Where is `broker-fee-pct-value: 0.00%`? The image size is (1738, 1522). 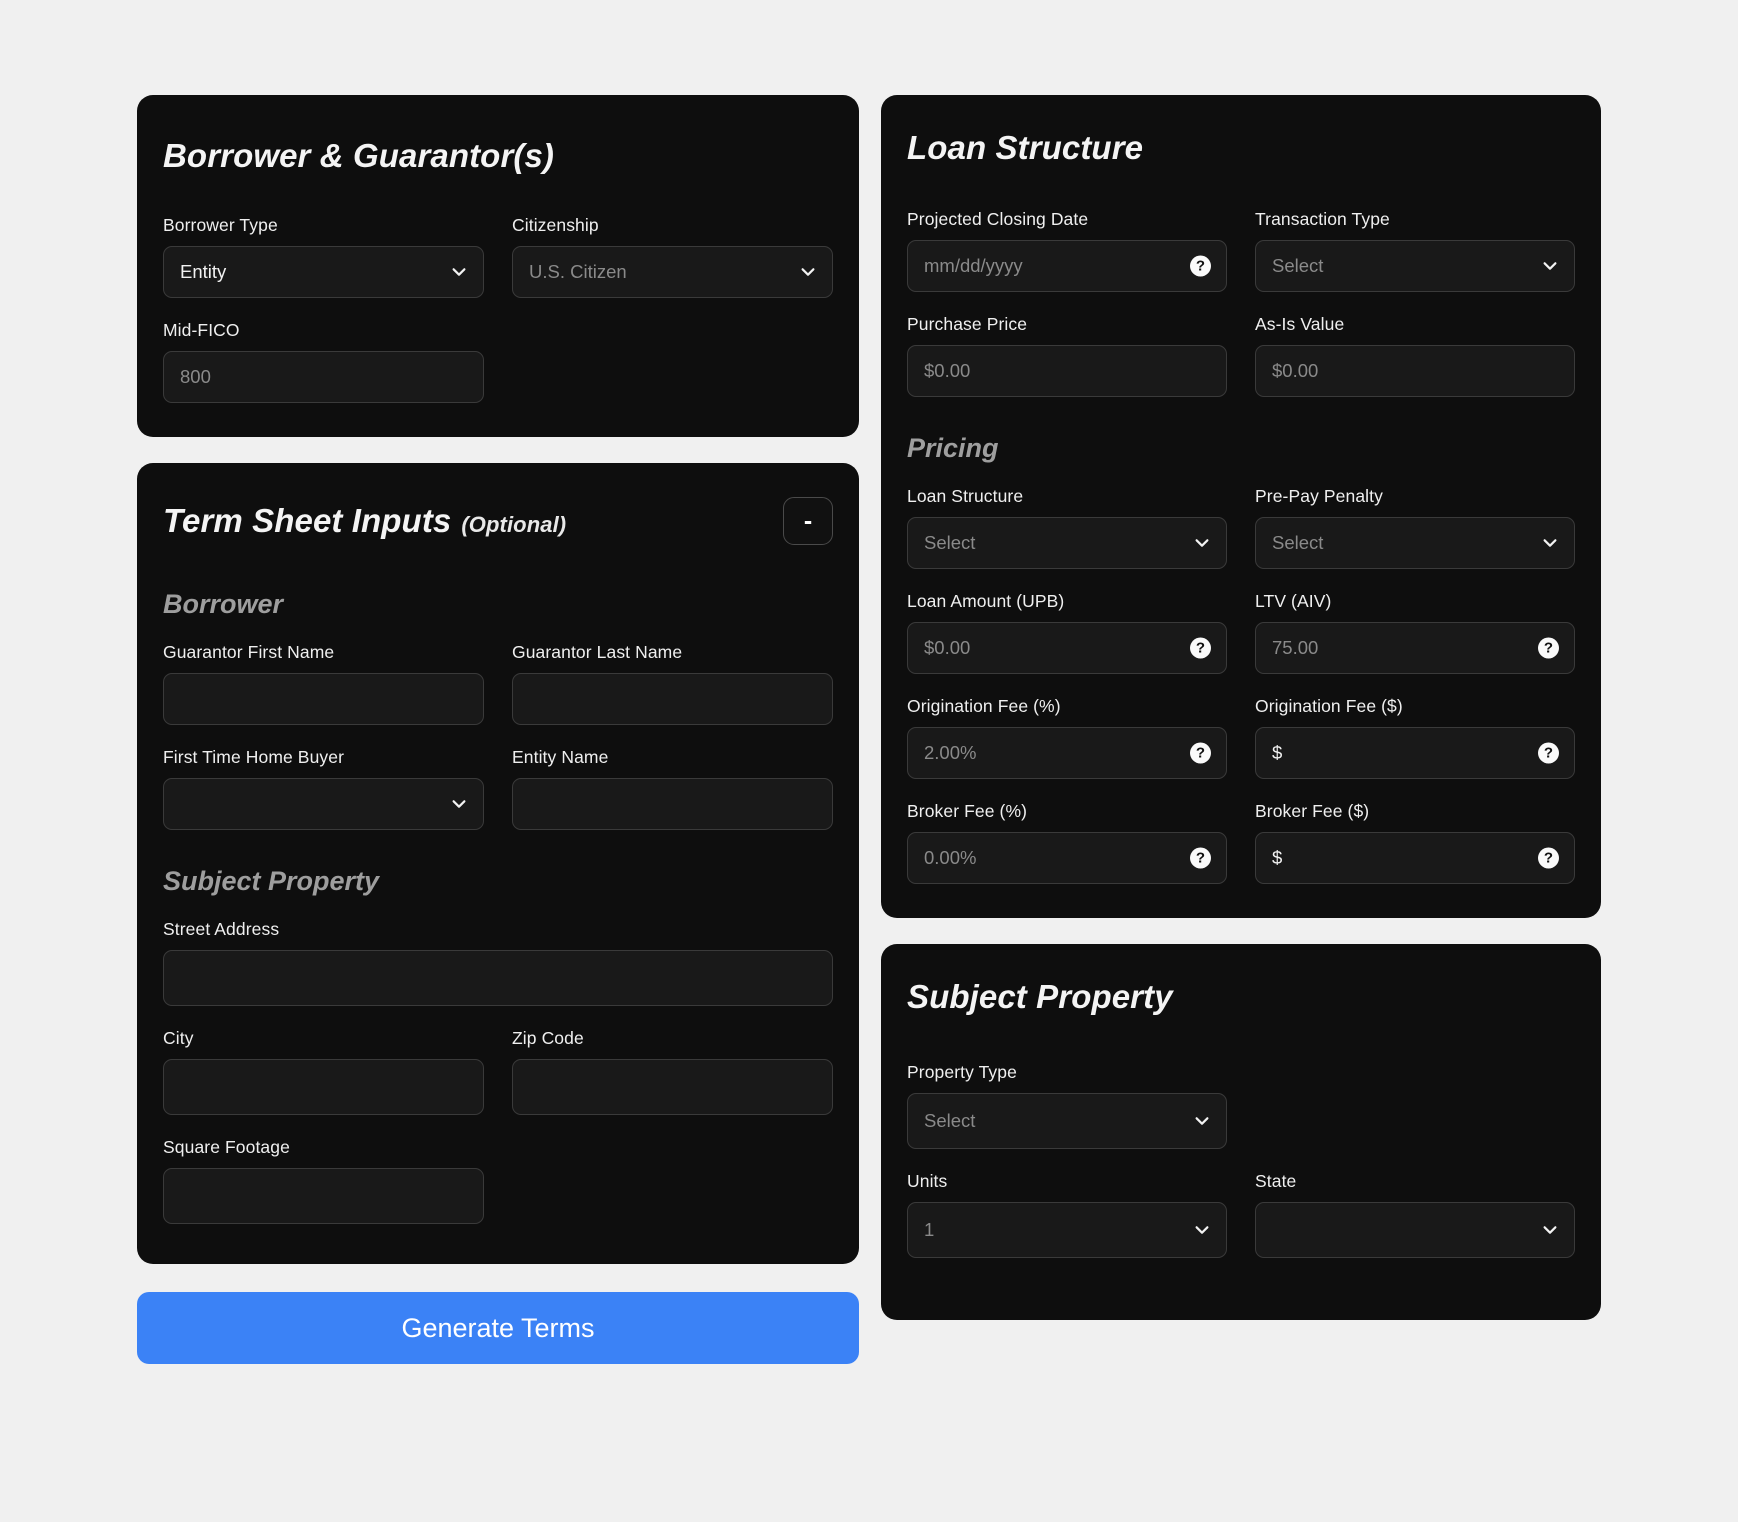 broker-fee-pct-value: 0.00% is located at coordinates (950, 857).